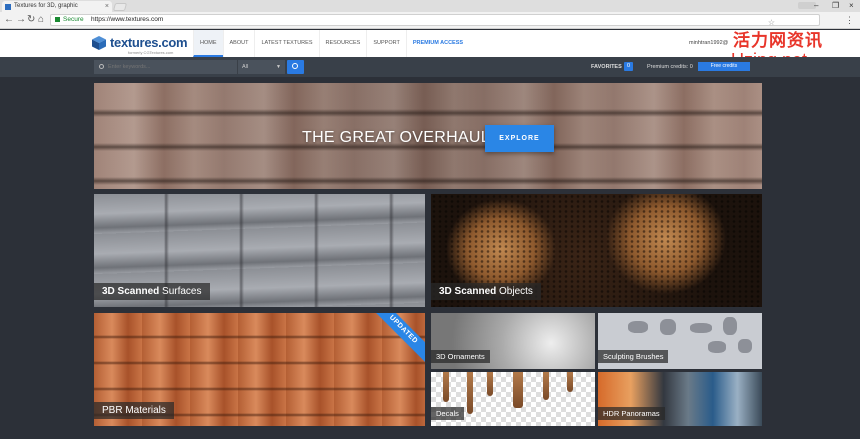 This screenshot has width=860, height=439. Describe the element at coordinates (633, 356) in the screenshot. I see `tile-label-sculpting: Sculpting Brushes` at that location.